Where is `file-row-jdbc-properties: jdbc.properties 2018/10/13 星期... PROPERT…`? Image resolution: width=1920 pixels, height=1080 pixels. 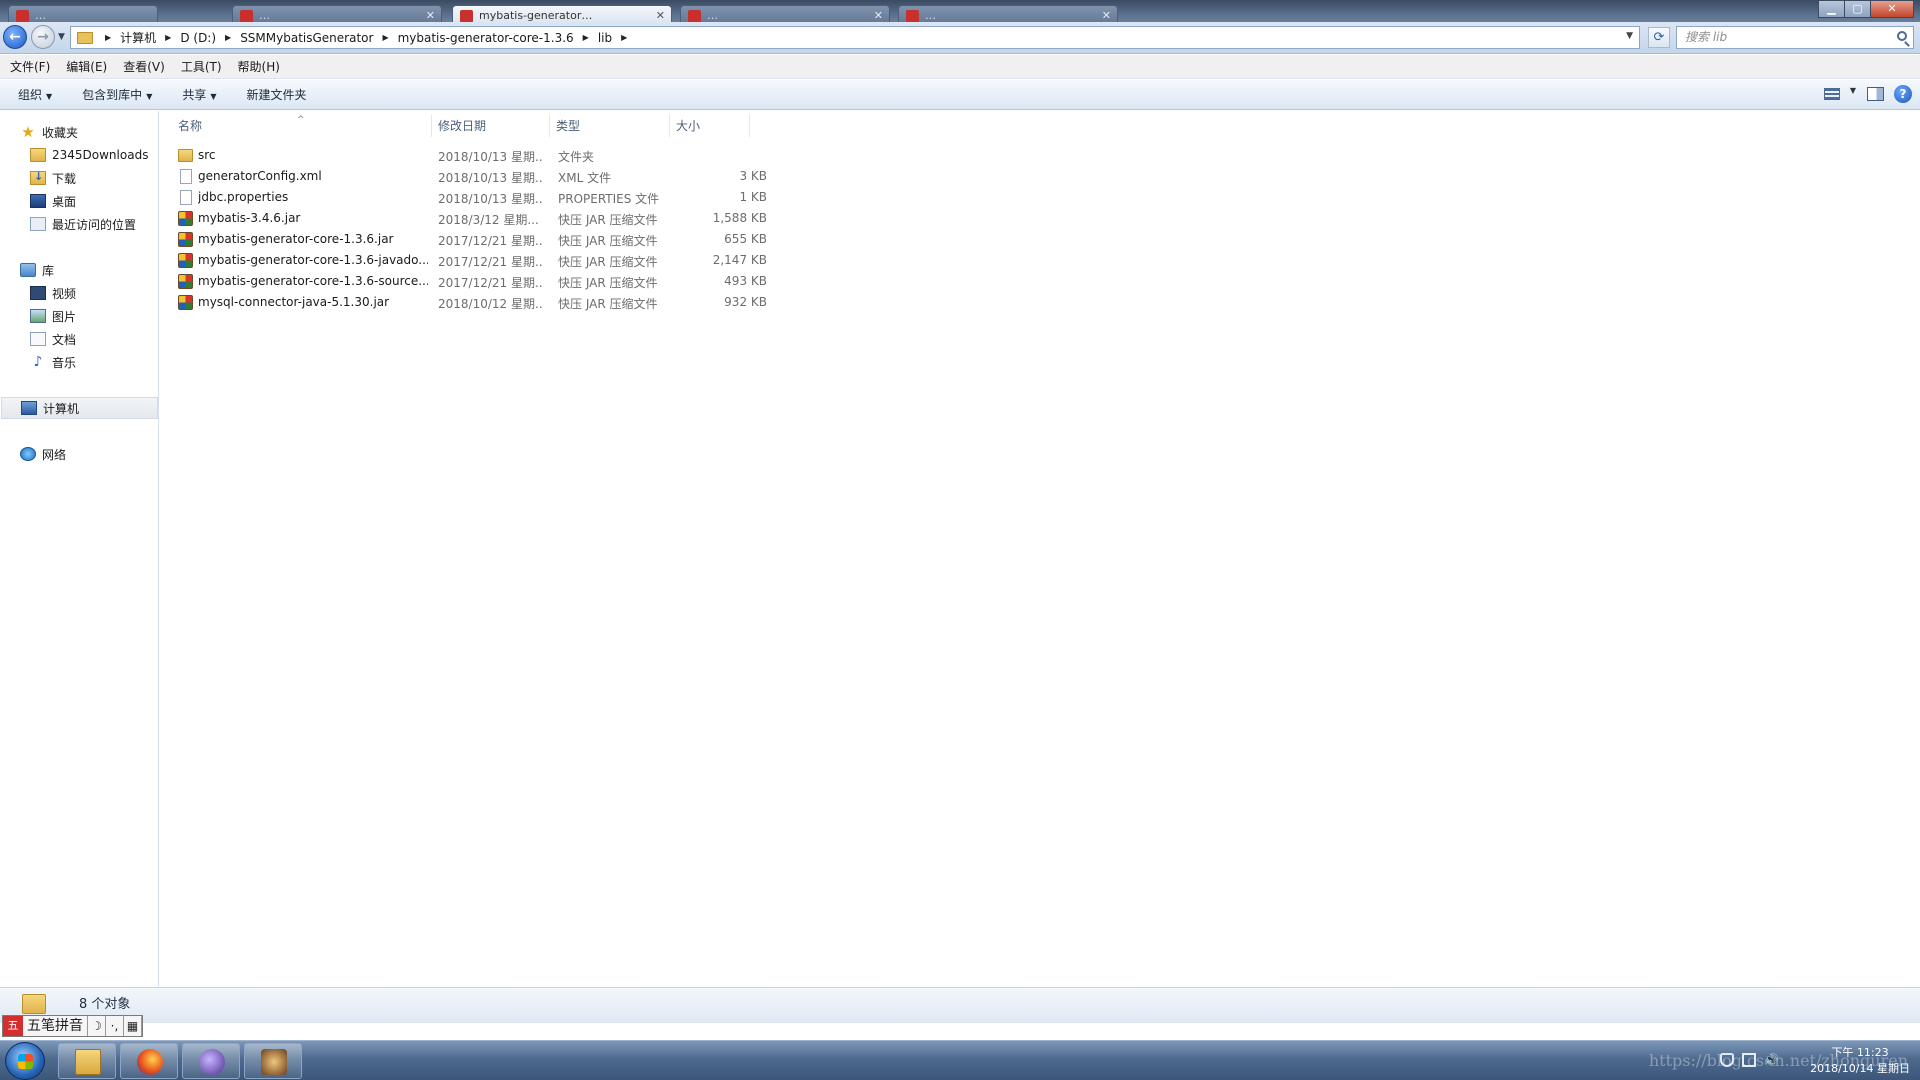 file-row-jdbc-properties: jdbc.properties 2018/10/13 星期... PROPERT… is located at coordinates (474, 197).